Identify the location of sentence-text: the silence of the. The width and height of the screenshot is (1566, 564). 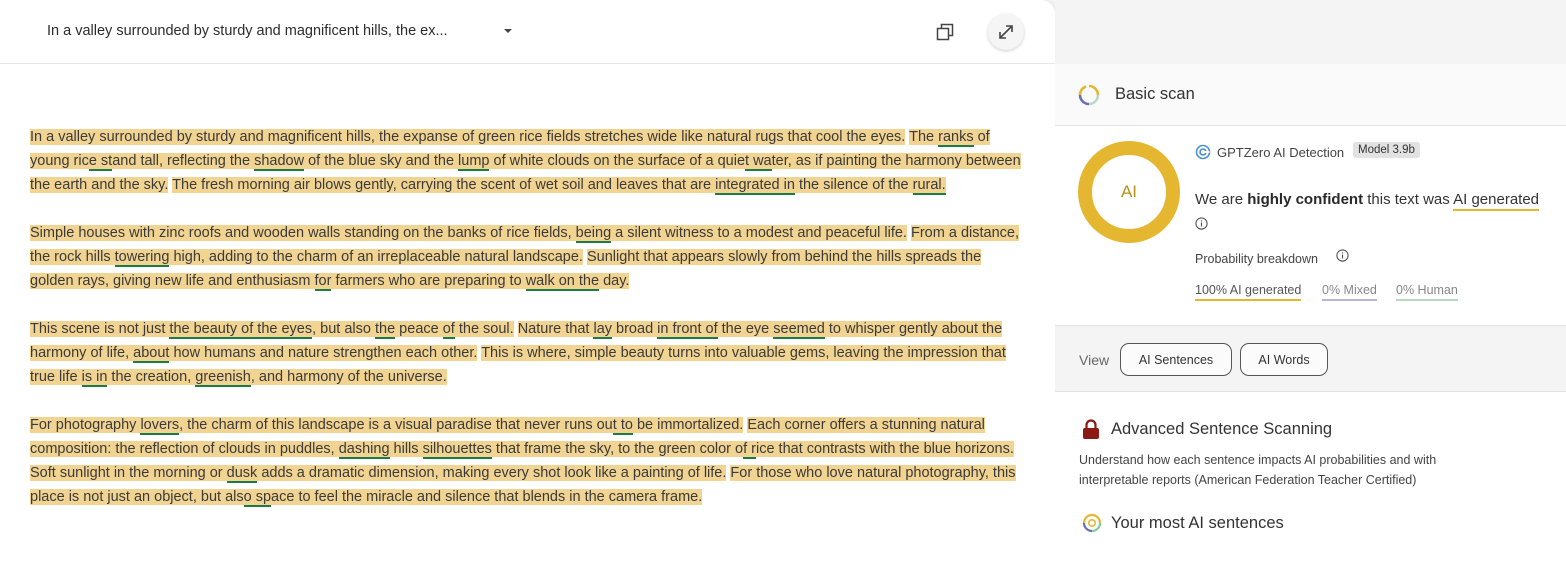
(853, 185).